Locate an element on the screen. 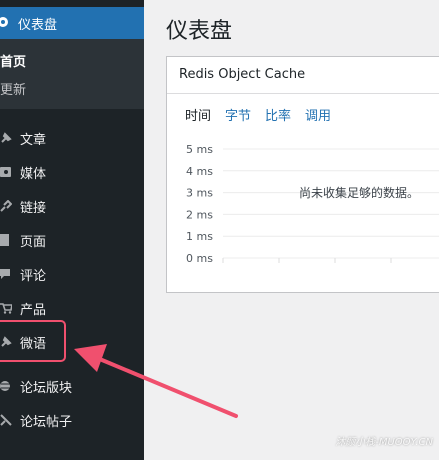 This screenshot has height=460, width=439. highlight-annotation is located at coordinates (33, 341).